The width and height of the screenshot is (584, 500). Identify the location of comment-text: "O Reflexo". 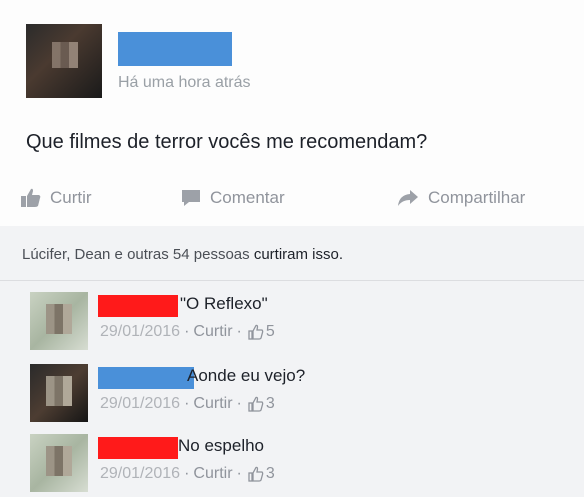
(224, 303).